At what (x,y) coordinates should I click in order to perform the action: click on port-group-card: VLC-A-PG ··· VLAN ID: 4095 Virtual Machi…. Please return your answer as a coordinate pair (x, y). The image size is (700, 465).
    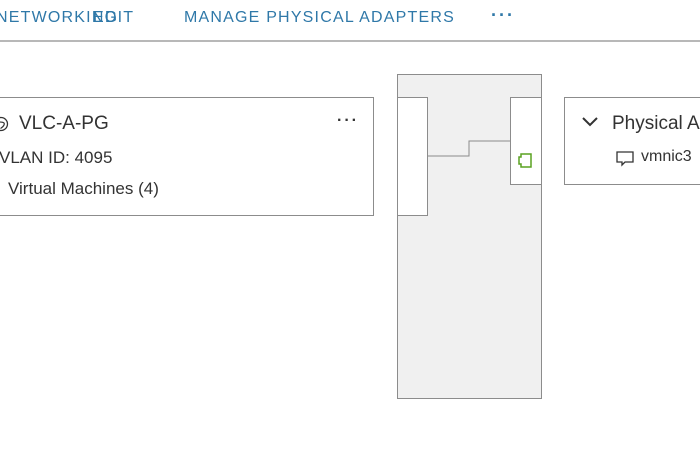
    Looking at the image, I should click on (187, 156).